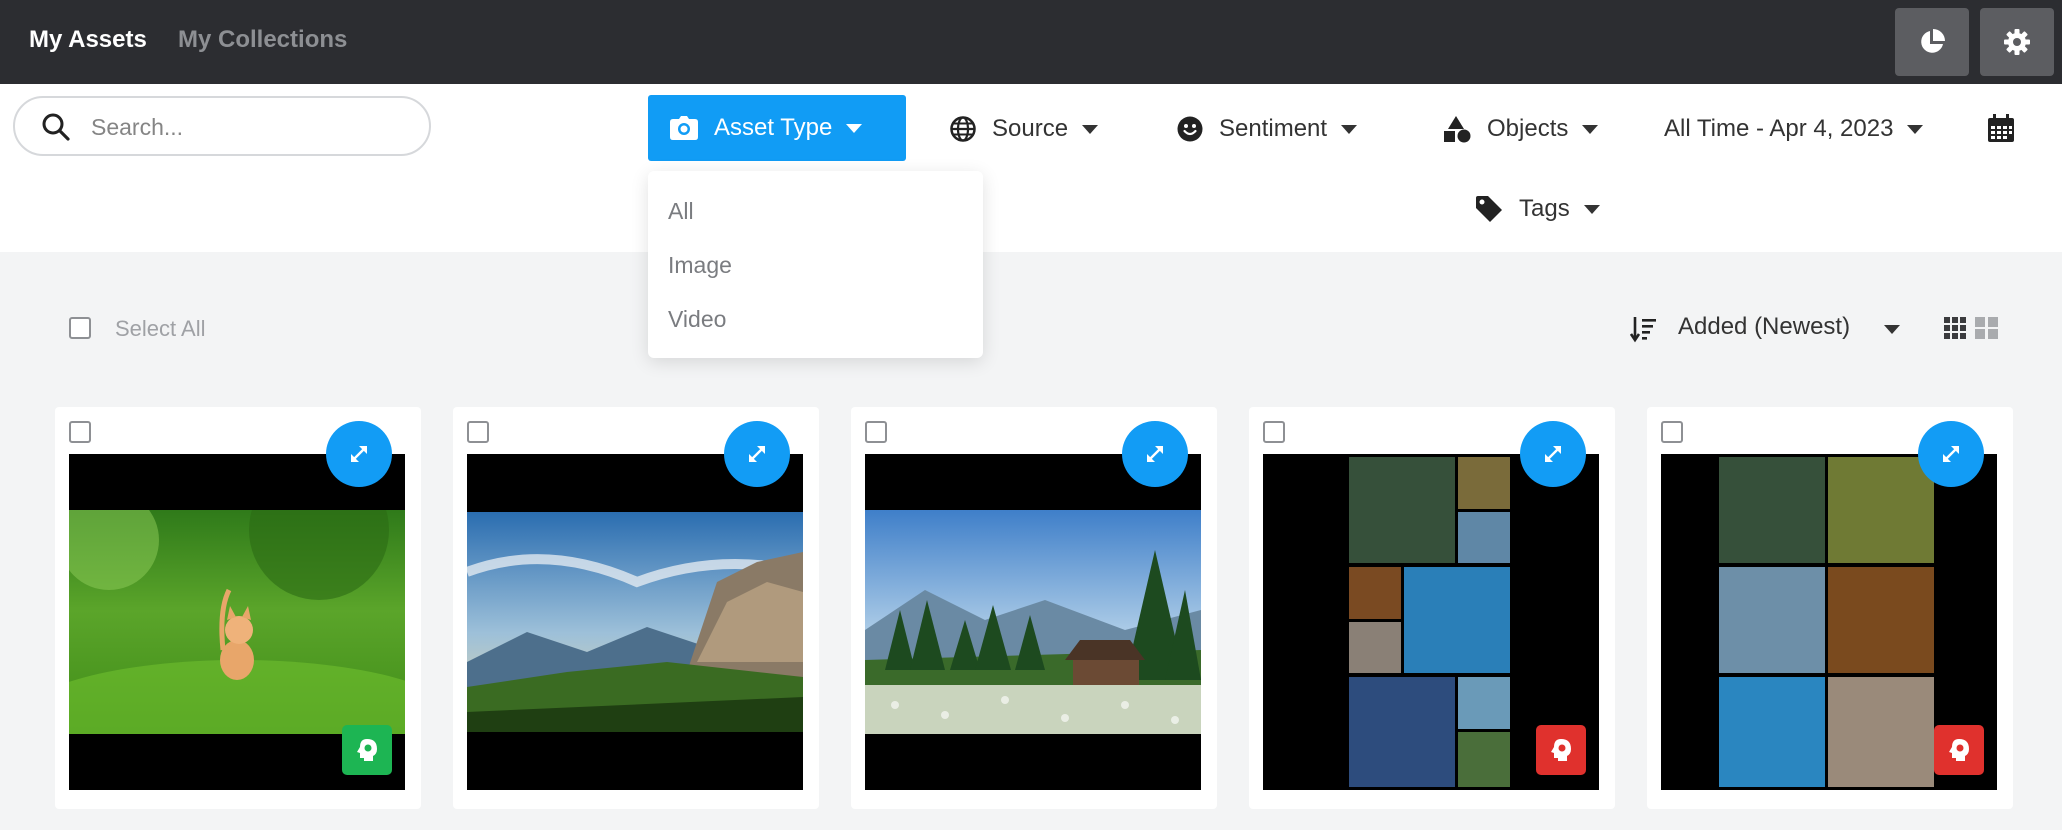  I want to click on calendar-icon, so click(2001, 128).